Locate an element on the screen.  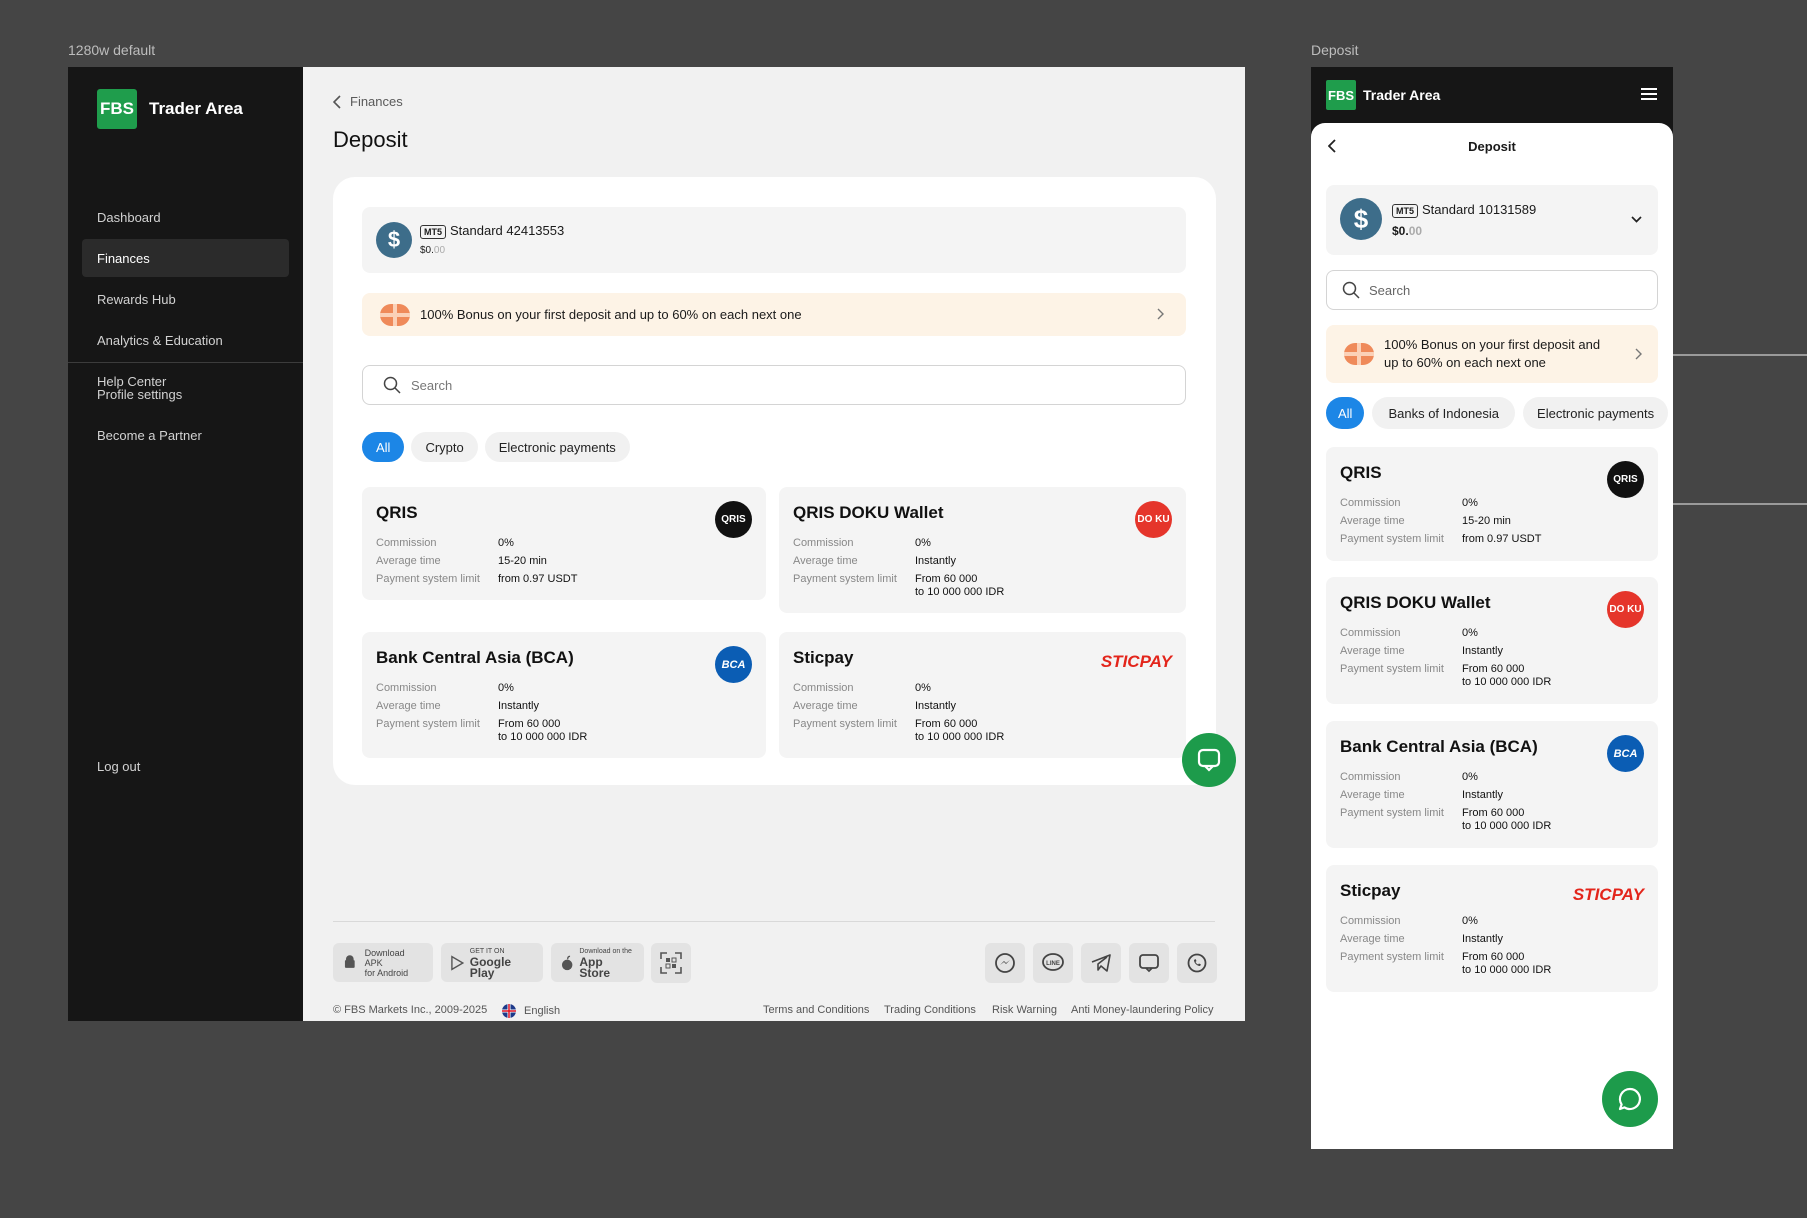
bca-logo-icon: BCA is located at coordinates (1625, 753).